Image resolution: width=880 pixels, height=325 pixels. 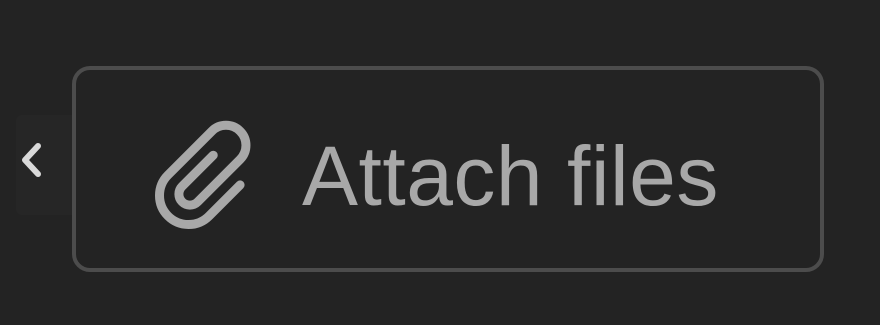 What do you see at coordinates (209, 177) in the screenshot?
I see `paperclip-icon` at bounding box center [209, 177].